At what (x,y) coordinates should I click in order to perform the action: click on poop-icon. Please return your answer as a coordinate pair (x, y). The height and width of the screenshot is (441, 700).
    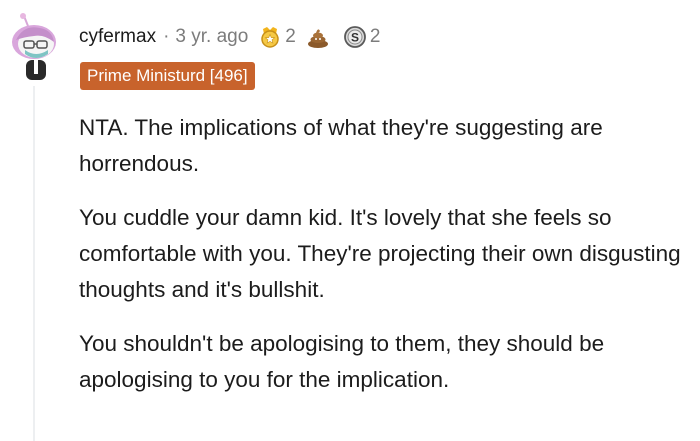
    Looking at the image, I should click on (317, 38).